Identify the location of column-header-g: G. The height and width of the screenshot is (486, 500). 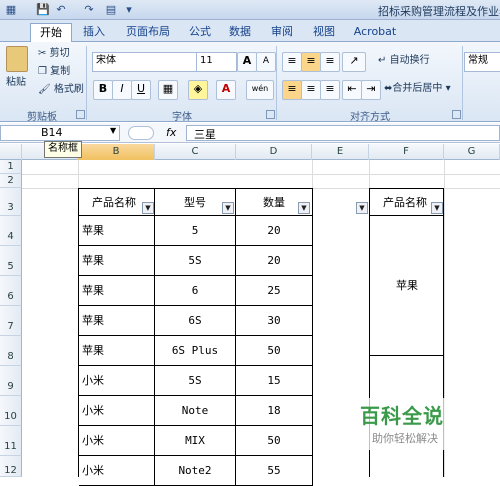
(472, 152).